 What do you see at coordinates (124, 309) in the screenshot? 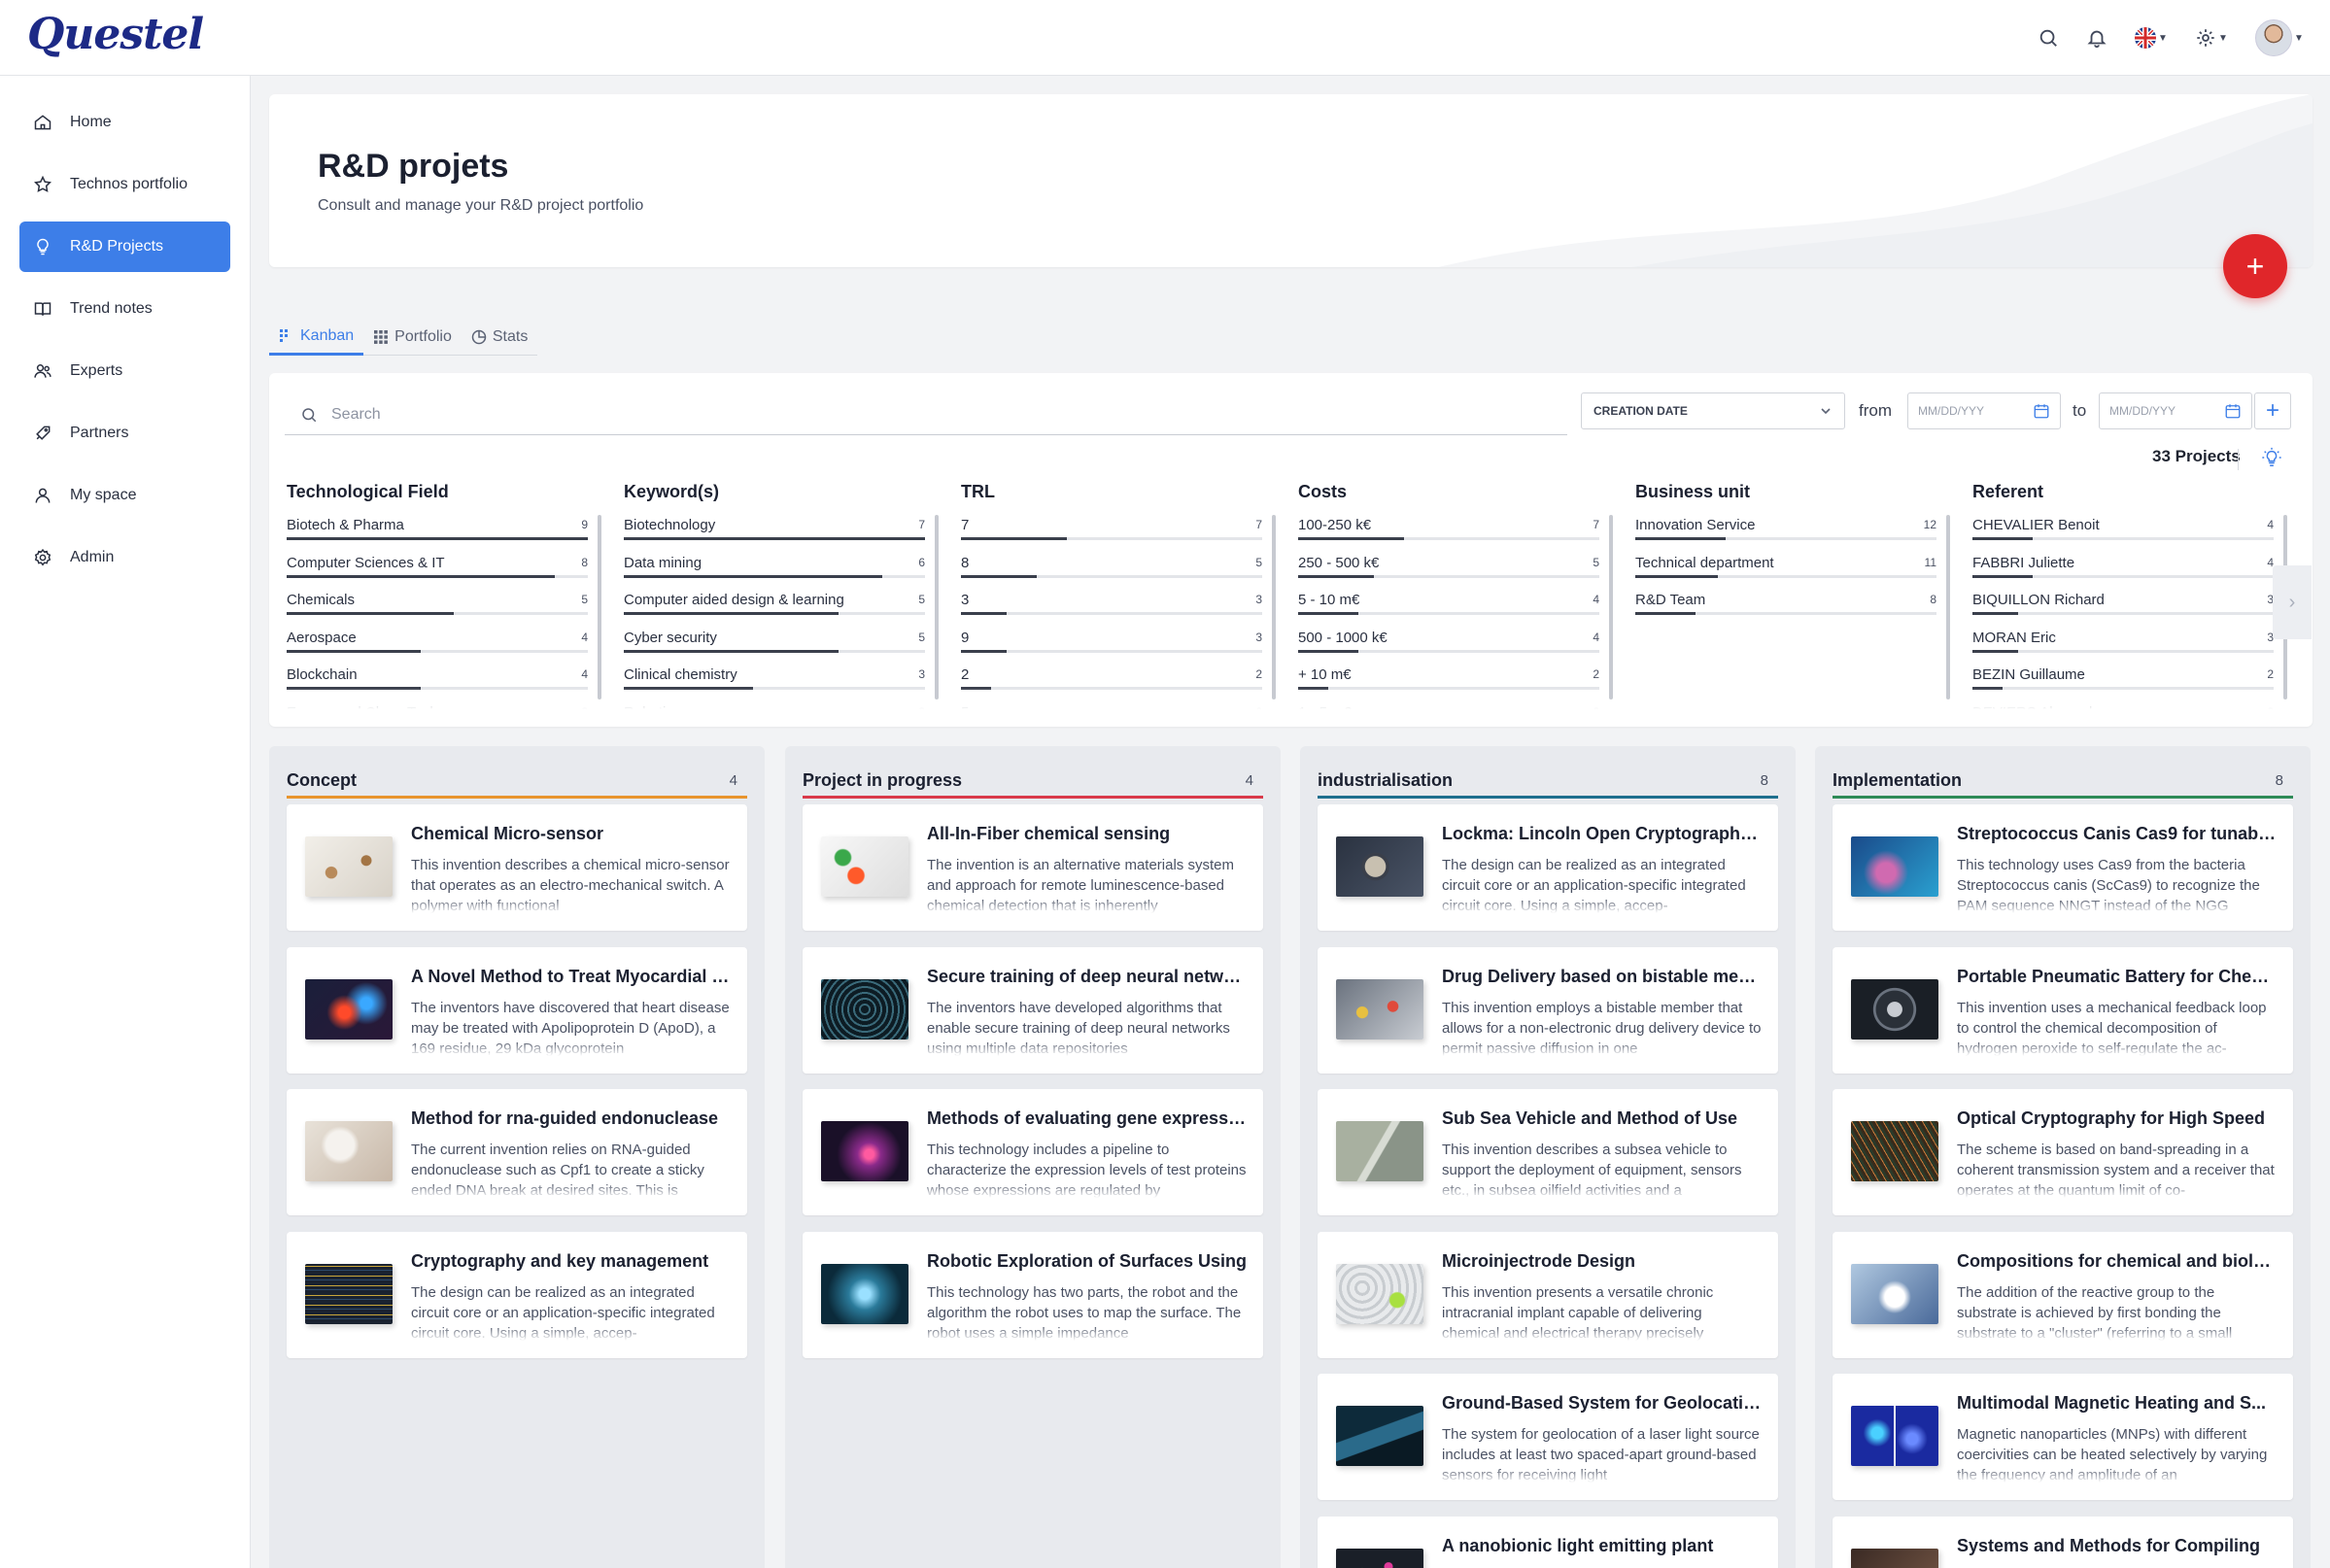
I see `sidebar-item-trend-notes: Trend notes` at bounding box center [124, 309].